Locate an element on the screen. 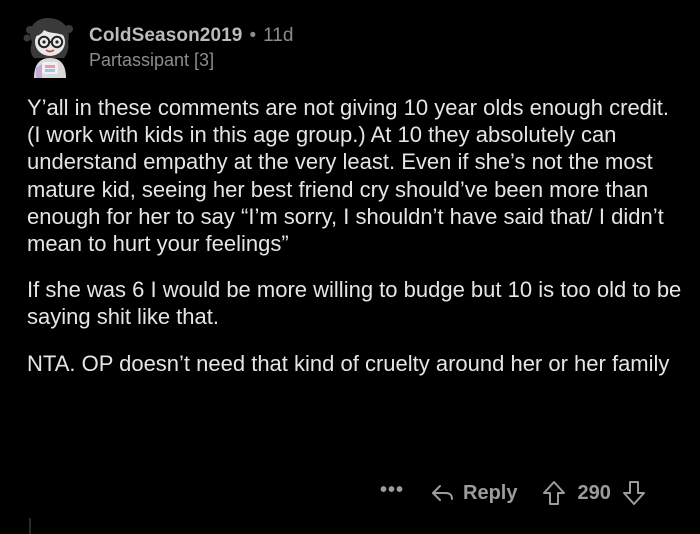  reply-label: Reply is located at coordinates (490, 492).